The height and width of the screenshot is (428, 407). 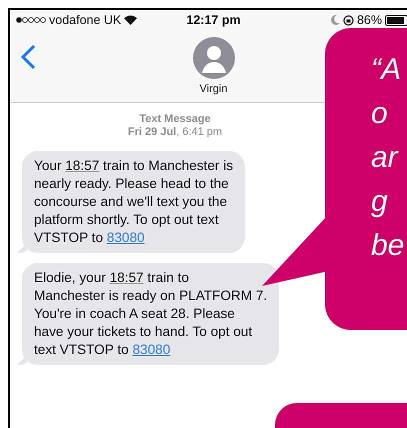 What do you see at coordinates (175, 132) in the screenshot?
I see `message-date: Fri 29 Jul, 6:41 pm` at bounding box center [175, 132].